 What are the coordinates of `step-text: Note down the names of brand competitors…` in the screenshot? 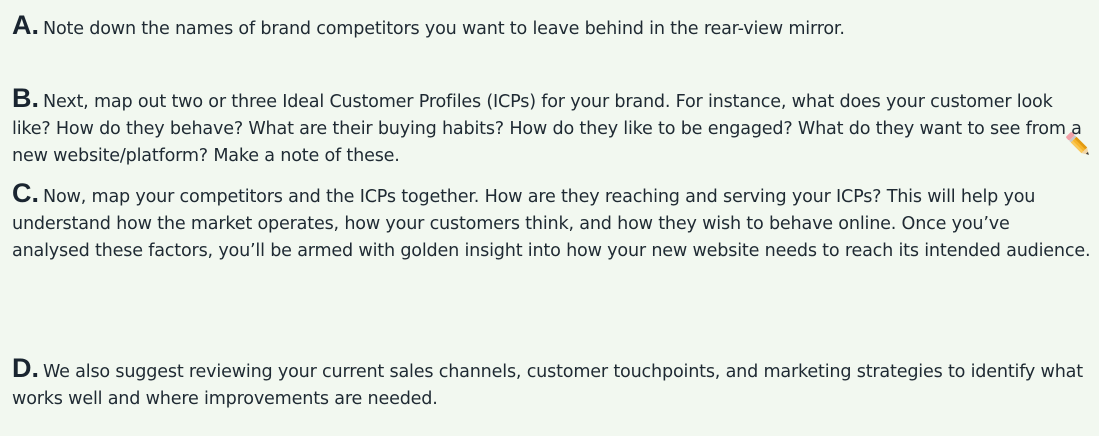 It's located at (444, 29).